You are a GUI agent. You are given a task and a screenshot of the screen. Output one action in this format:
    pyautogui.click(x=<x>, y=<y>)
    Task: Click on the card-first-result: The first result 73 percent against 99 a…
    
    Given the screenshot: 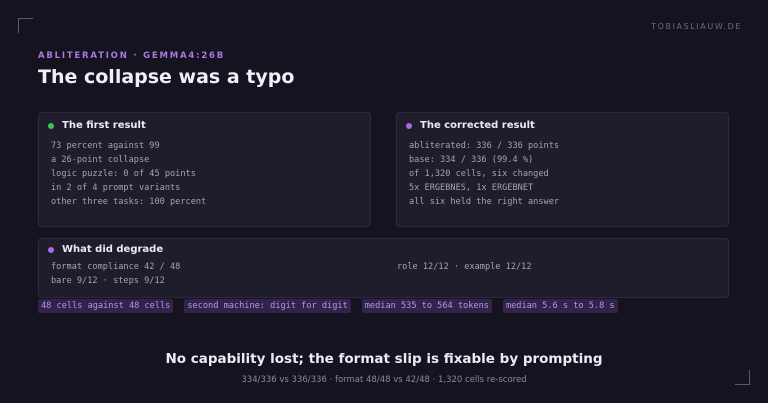 What is the action you would take?
    pyautogui.click(x=204, y=169)
    